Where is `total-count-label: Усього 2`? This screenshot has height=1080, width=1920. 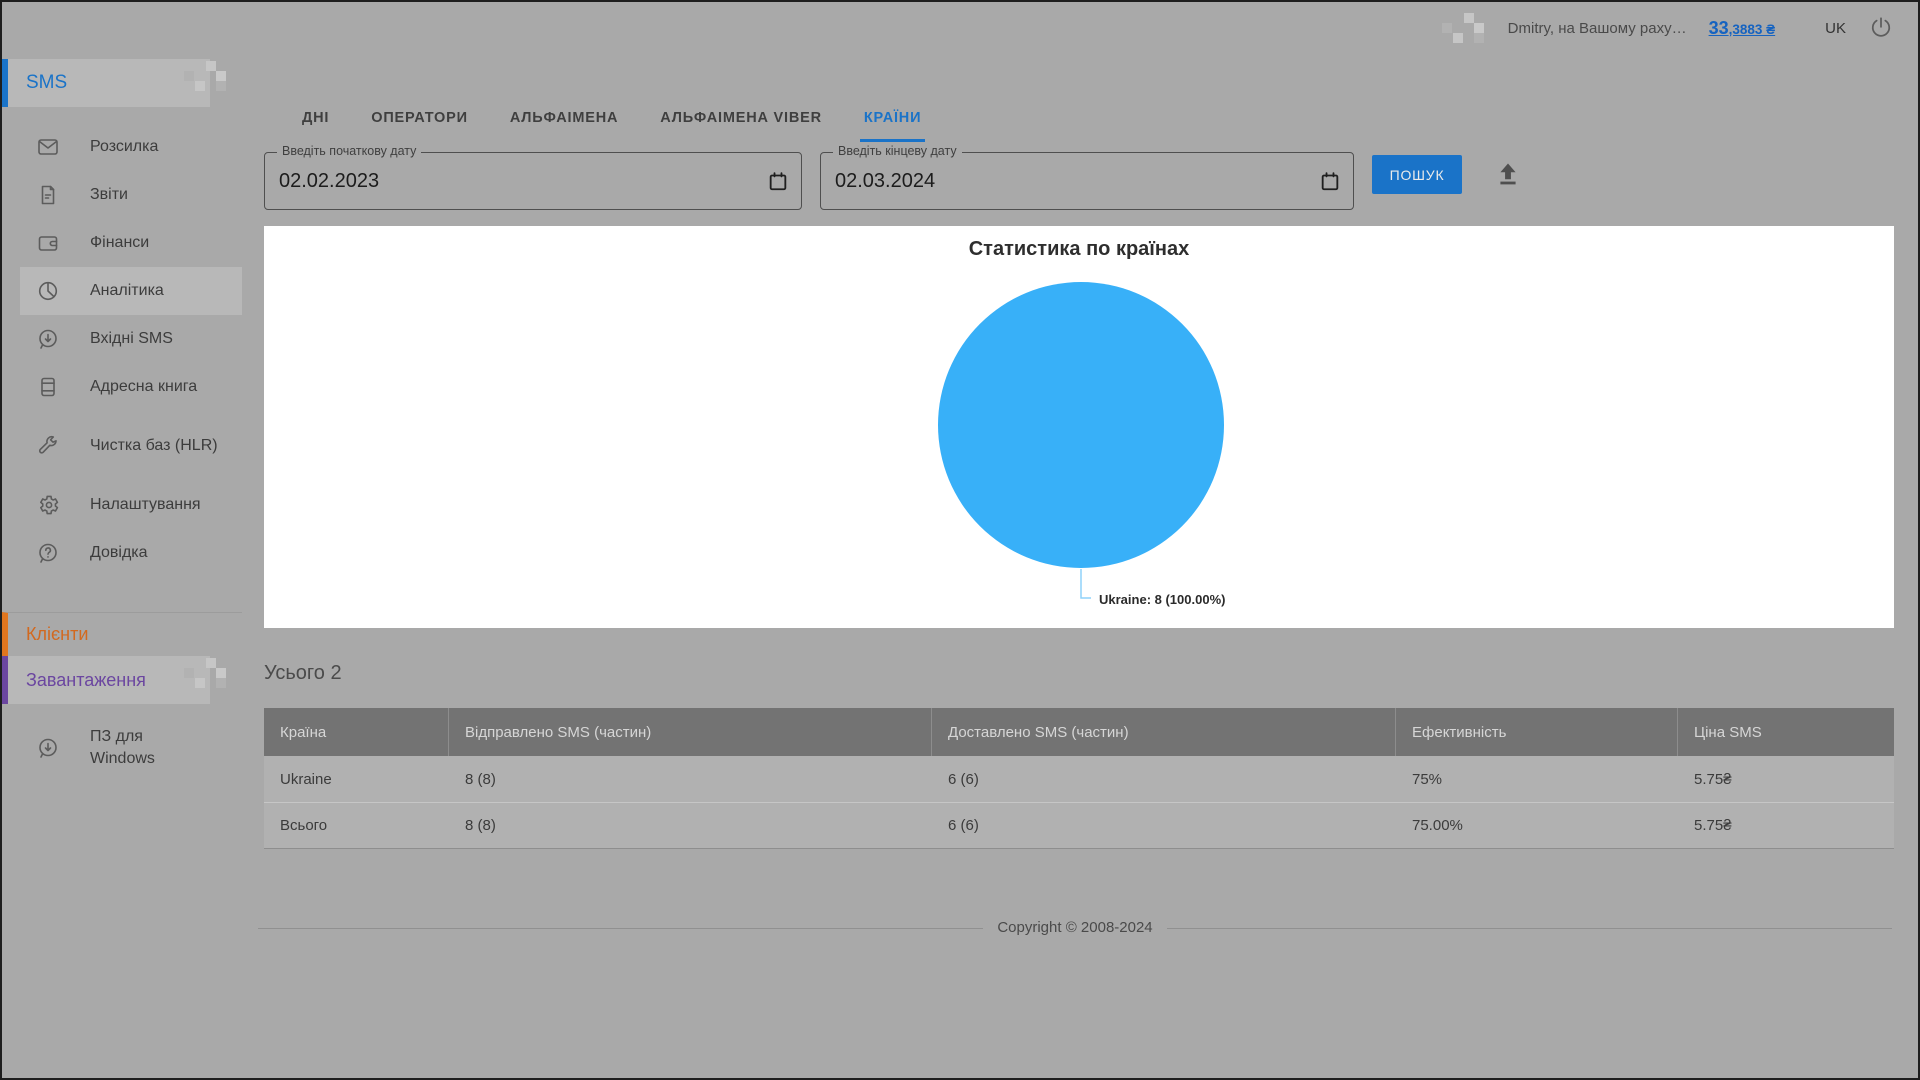
total-count-label: Усього 2 is located at coordinates (303, 673).